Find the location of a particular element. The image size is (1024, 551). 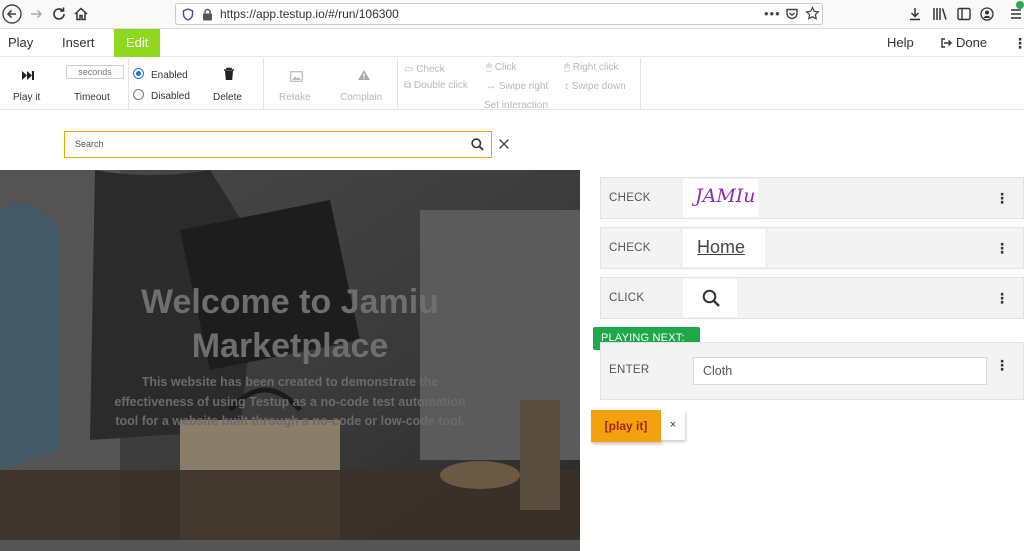

enter-value: Cloth is located at coordinates (718, 371).